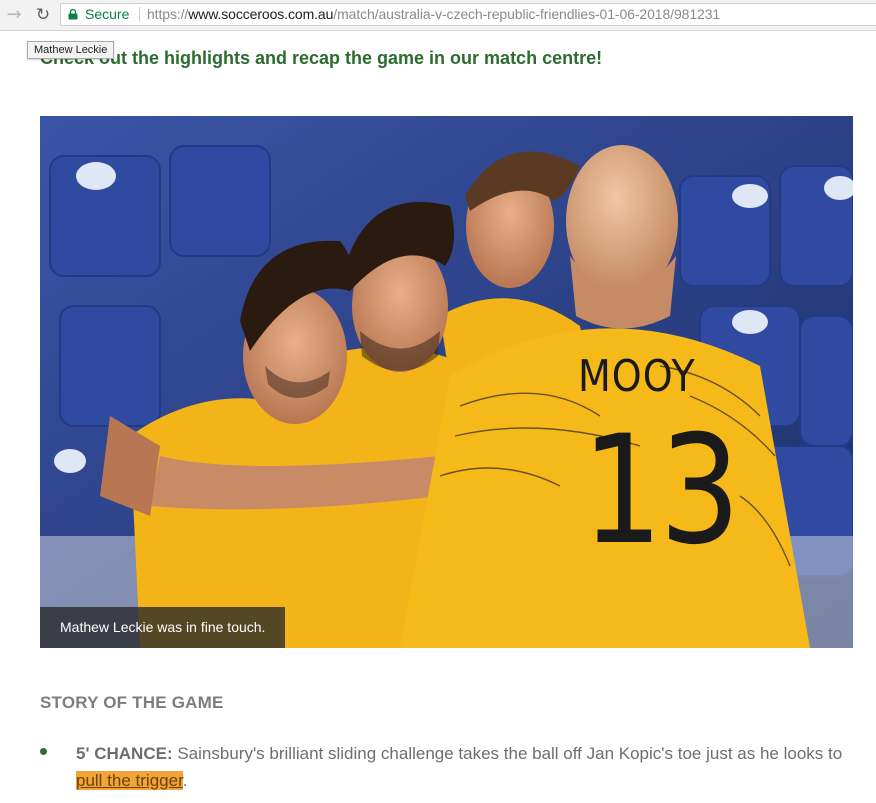 The height and width of the screenshot is (803, 876). Describe the element at coordinates (107, 14) in the screenshot. I see `secure-label: Secure` at that location.